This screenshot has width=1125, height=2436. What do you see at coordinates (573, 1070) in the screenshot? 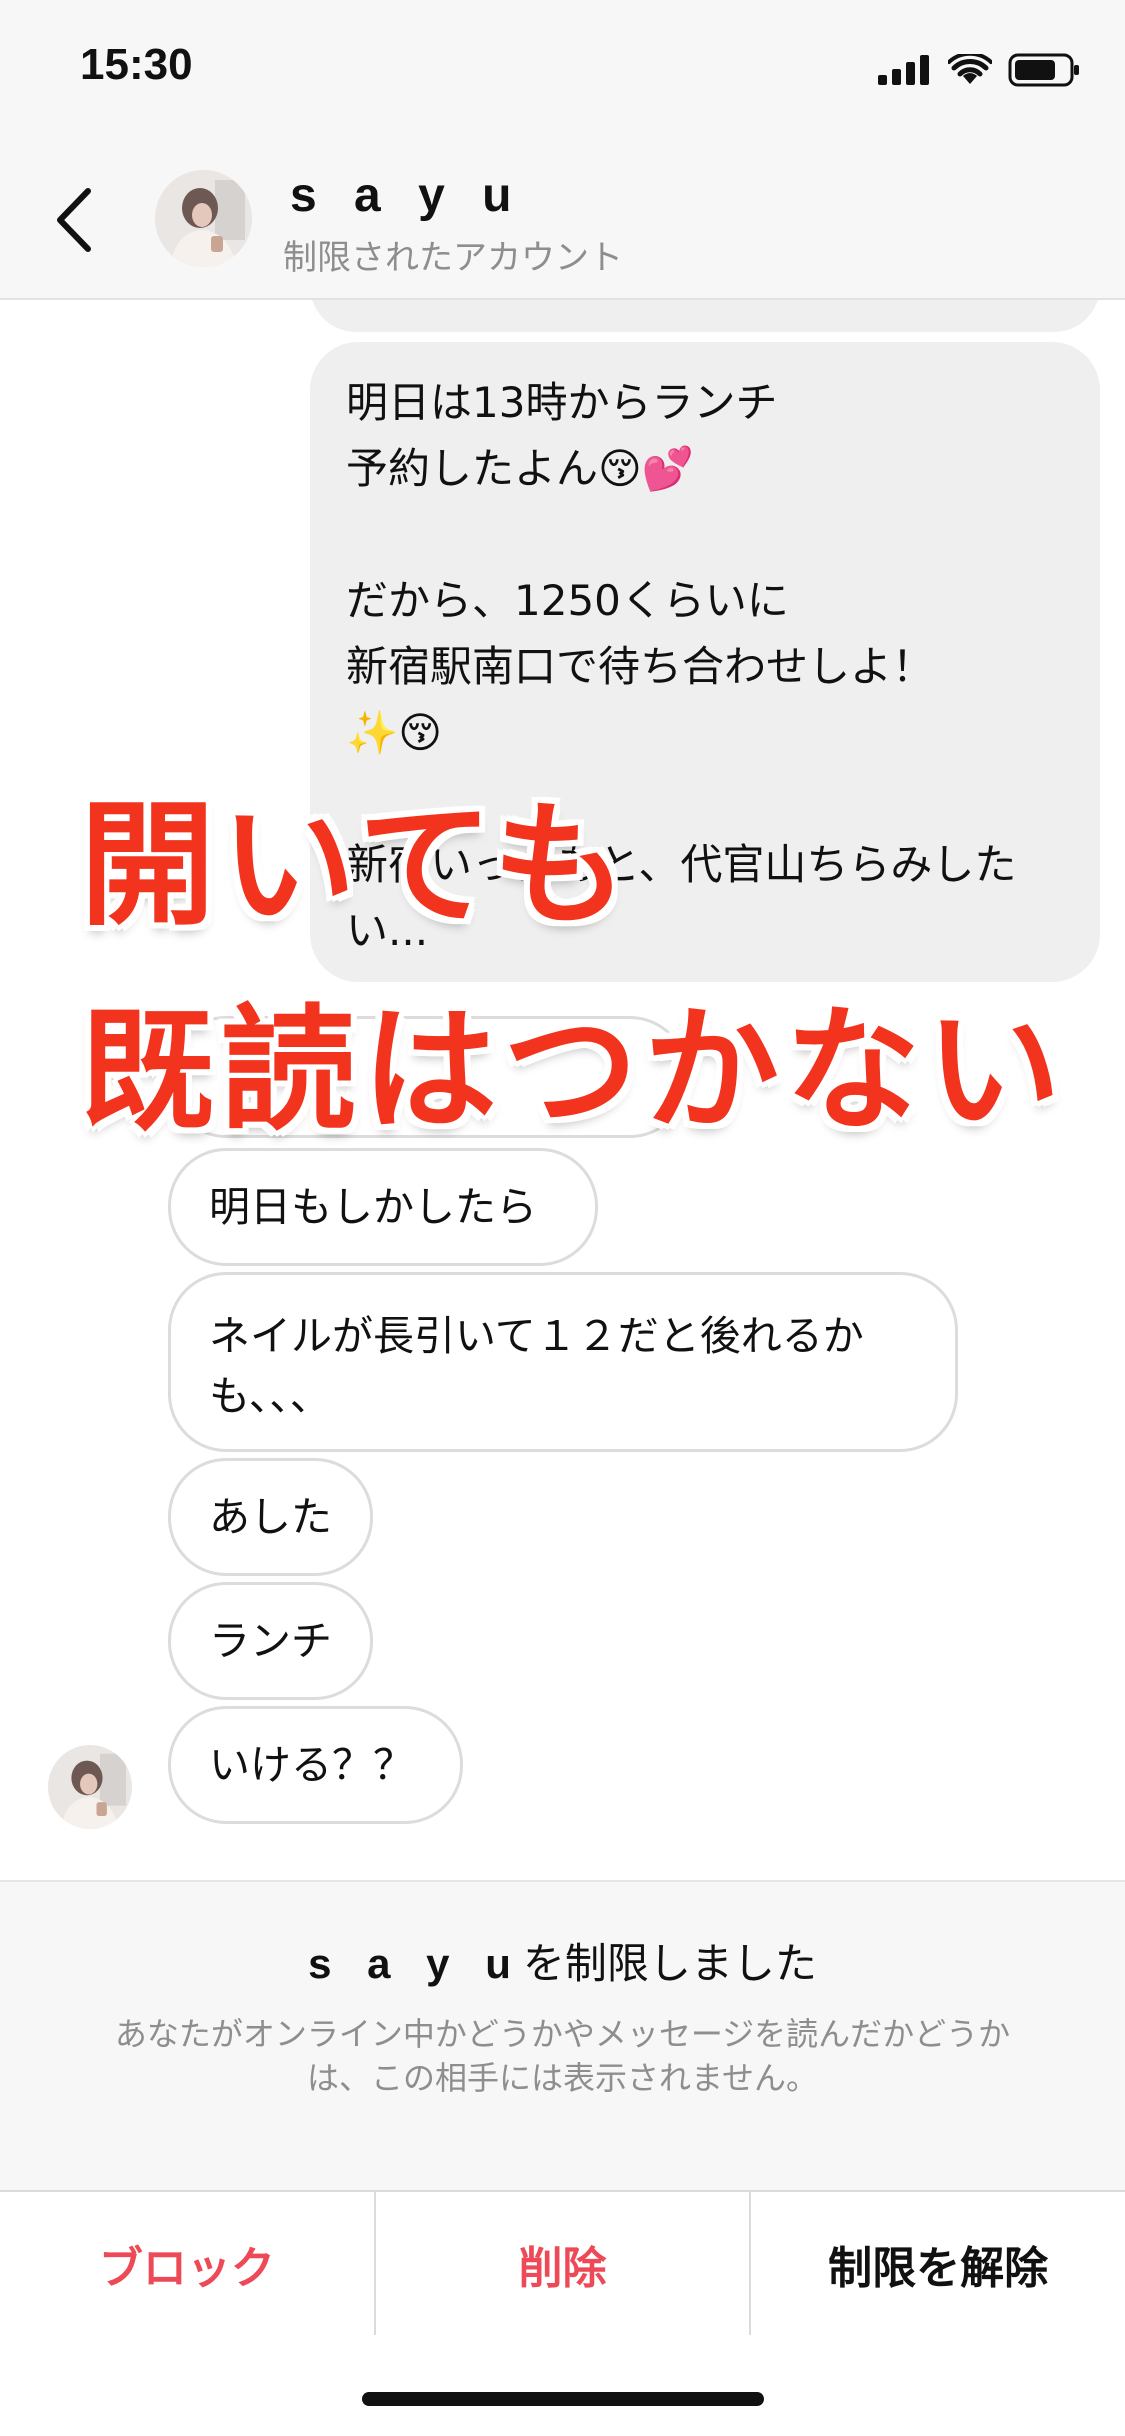
I see `overlay-caption-line-2: 既読はつかない` at bounding box center [573, 1070].